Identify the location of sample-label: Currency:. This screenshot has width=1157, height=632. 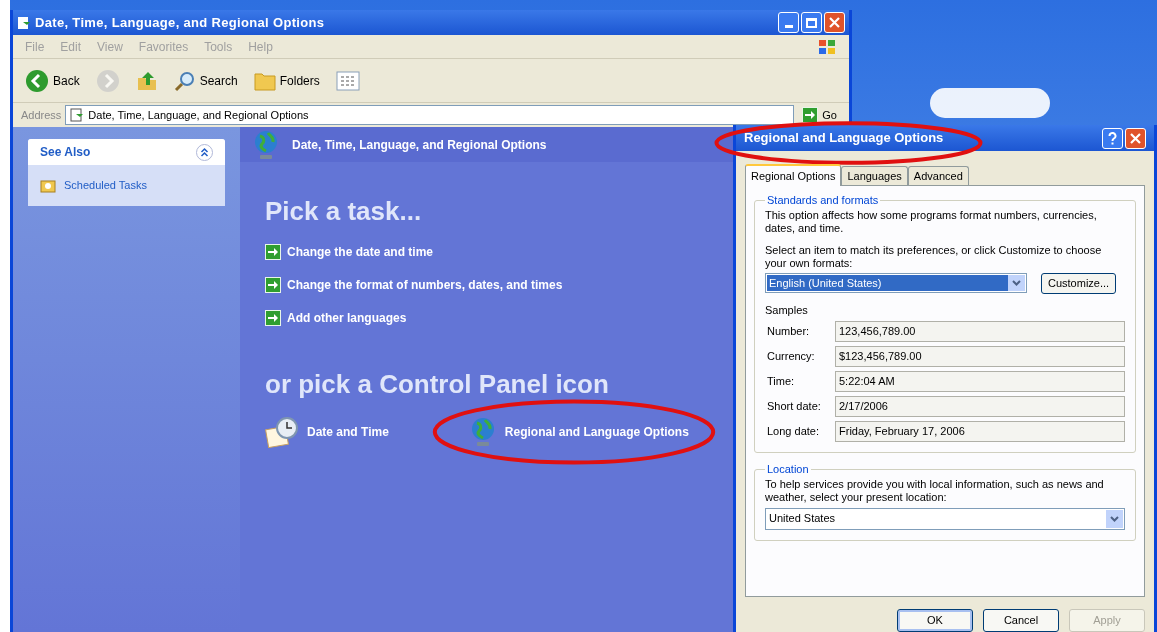
(791, 356).